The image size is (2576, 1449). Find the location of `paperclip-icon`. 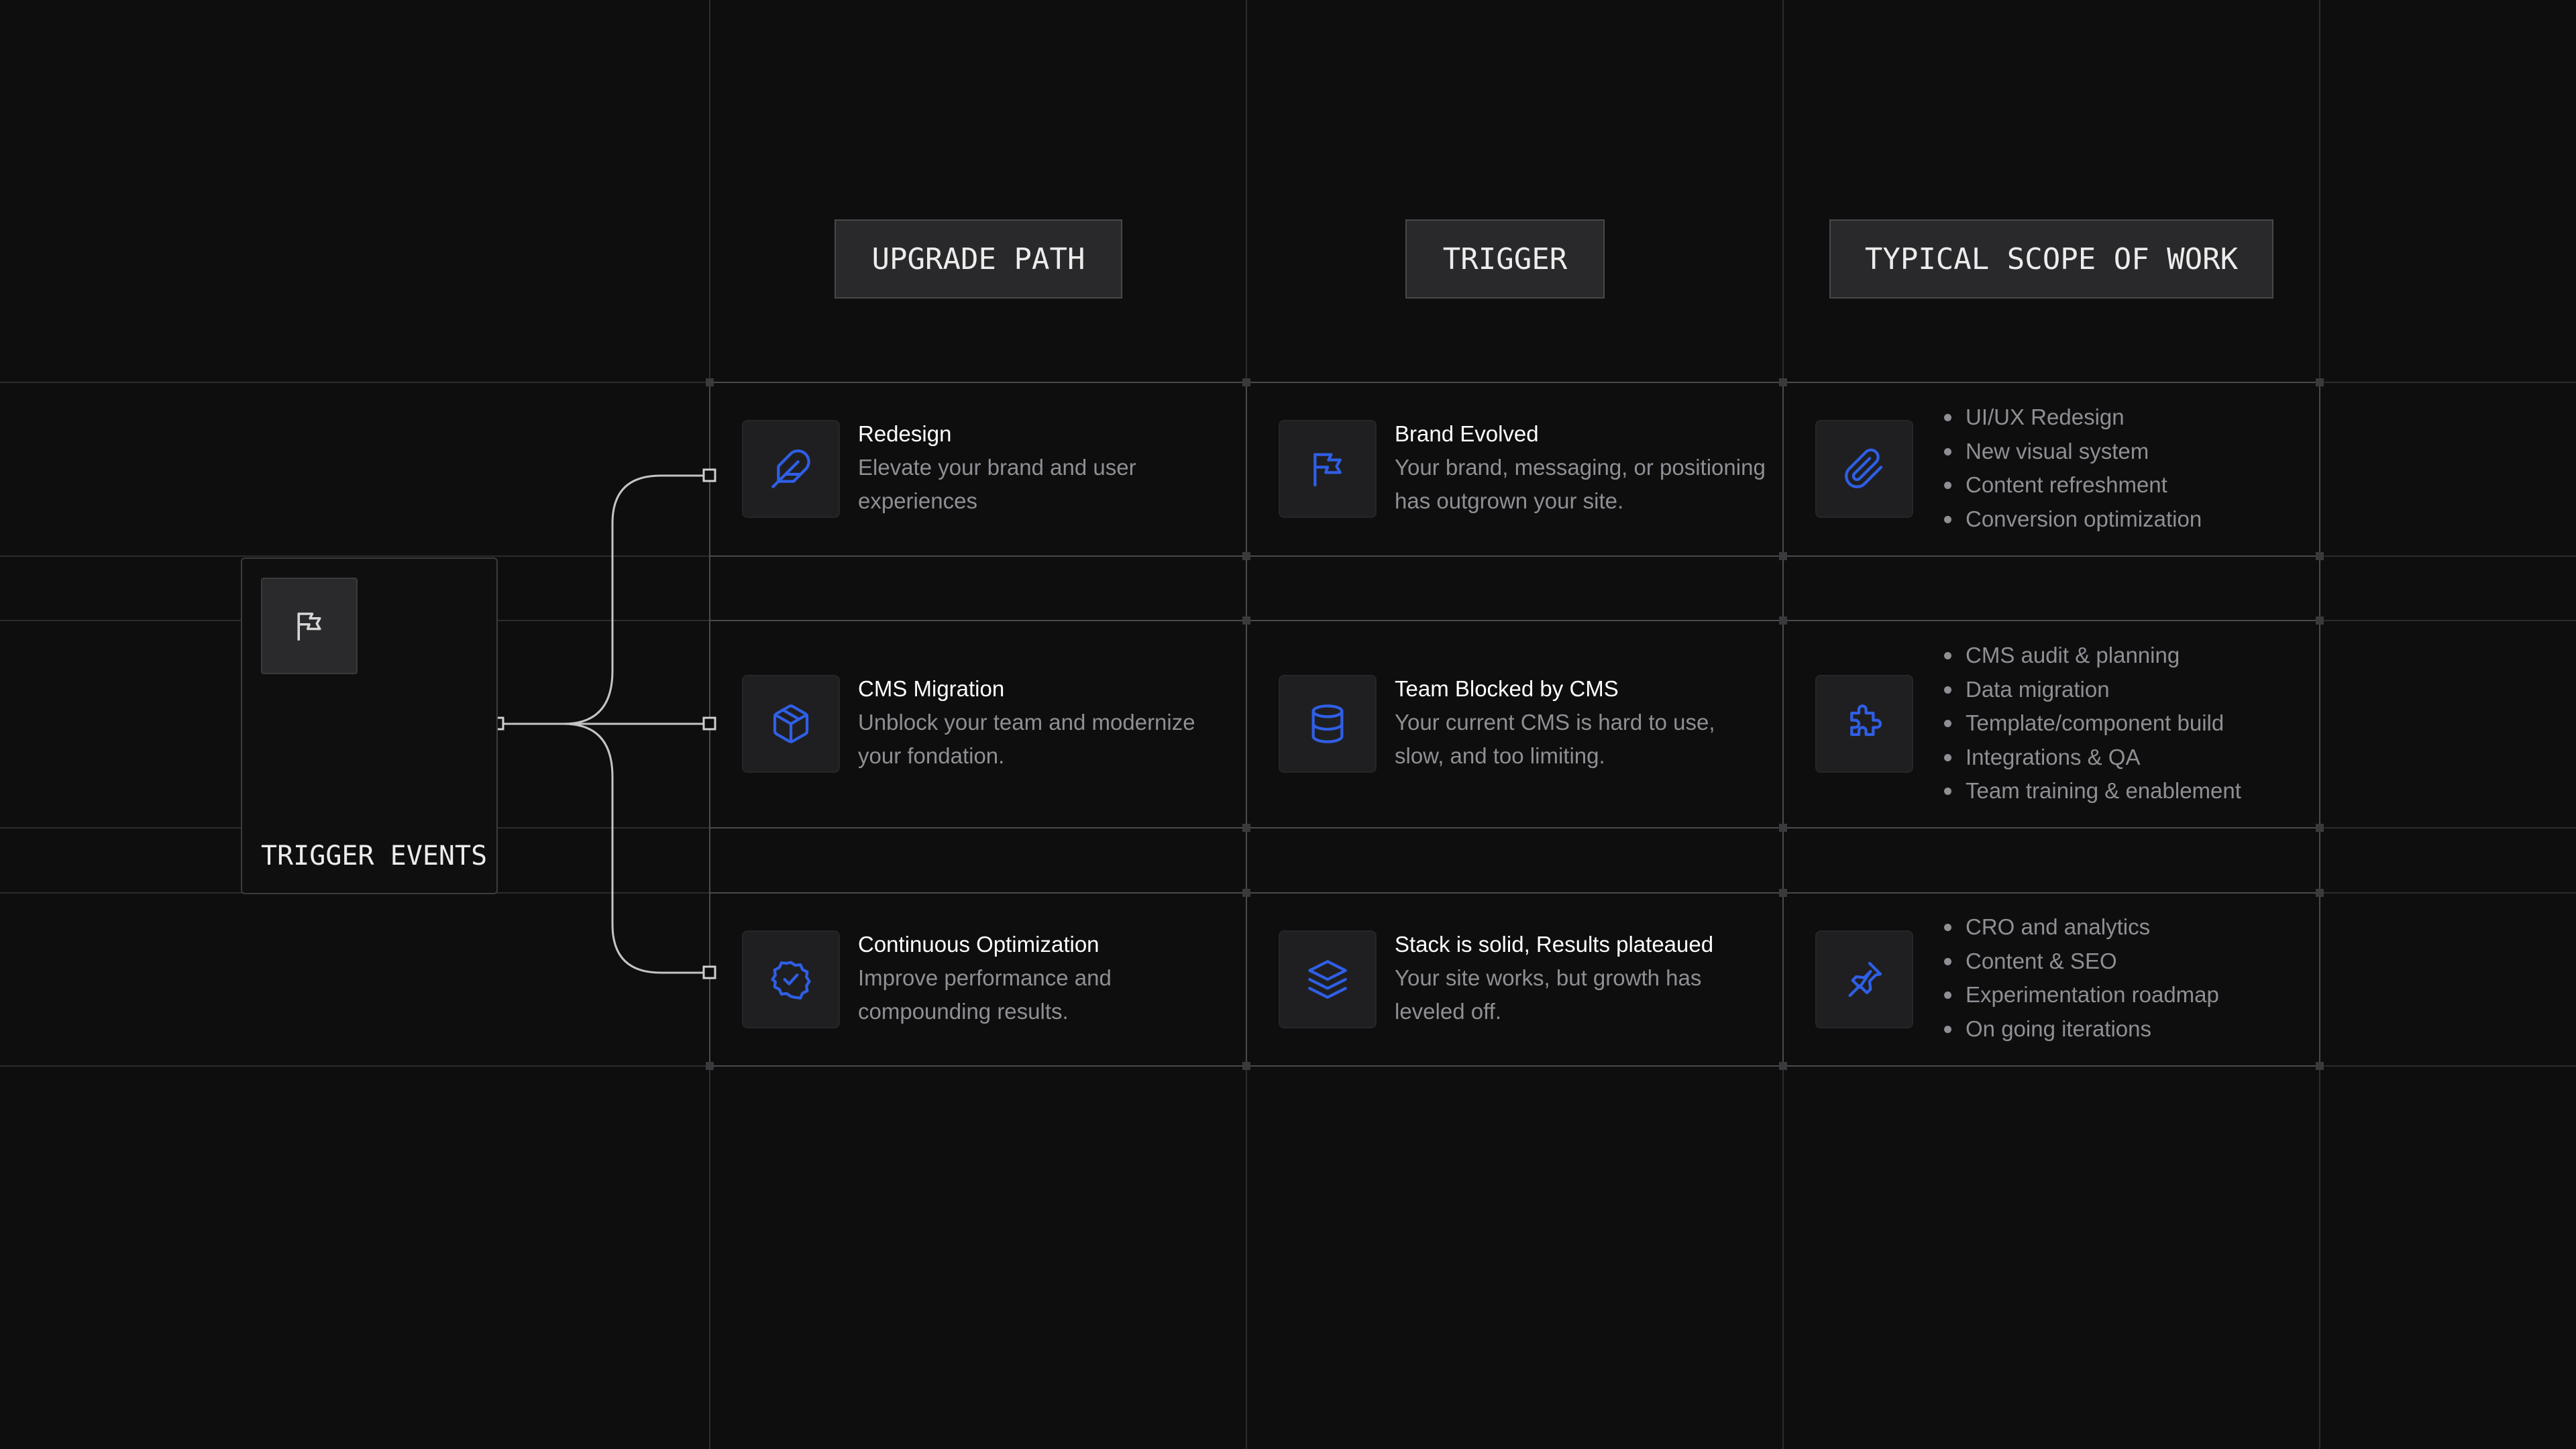

paperclip-icon is located at coordinates (1864, 468).